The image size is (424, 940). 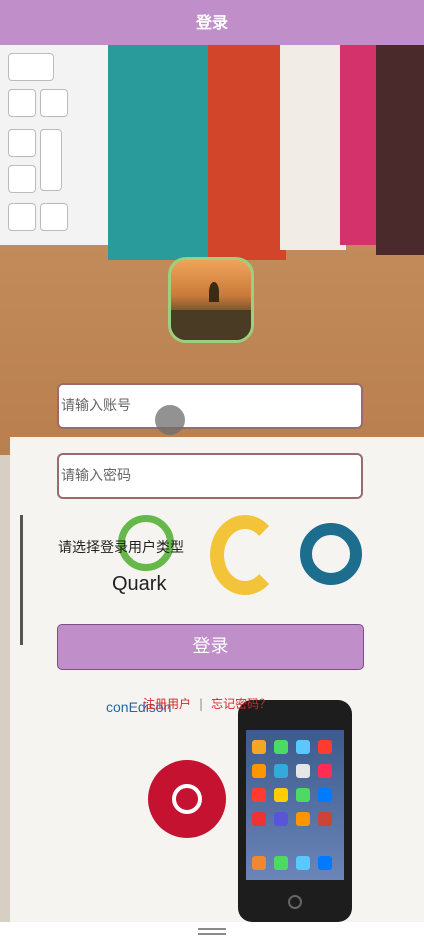 I want to click on landscape-avatar-icon, so click(x=211, y=300).